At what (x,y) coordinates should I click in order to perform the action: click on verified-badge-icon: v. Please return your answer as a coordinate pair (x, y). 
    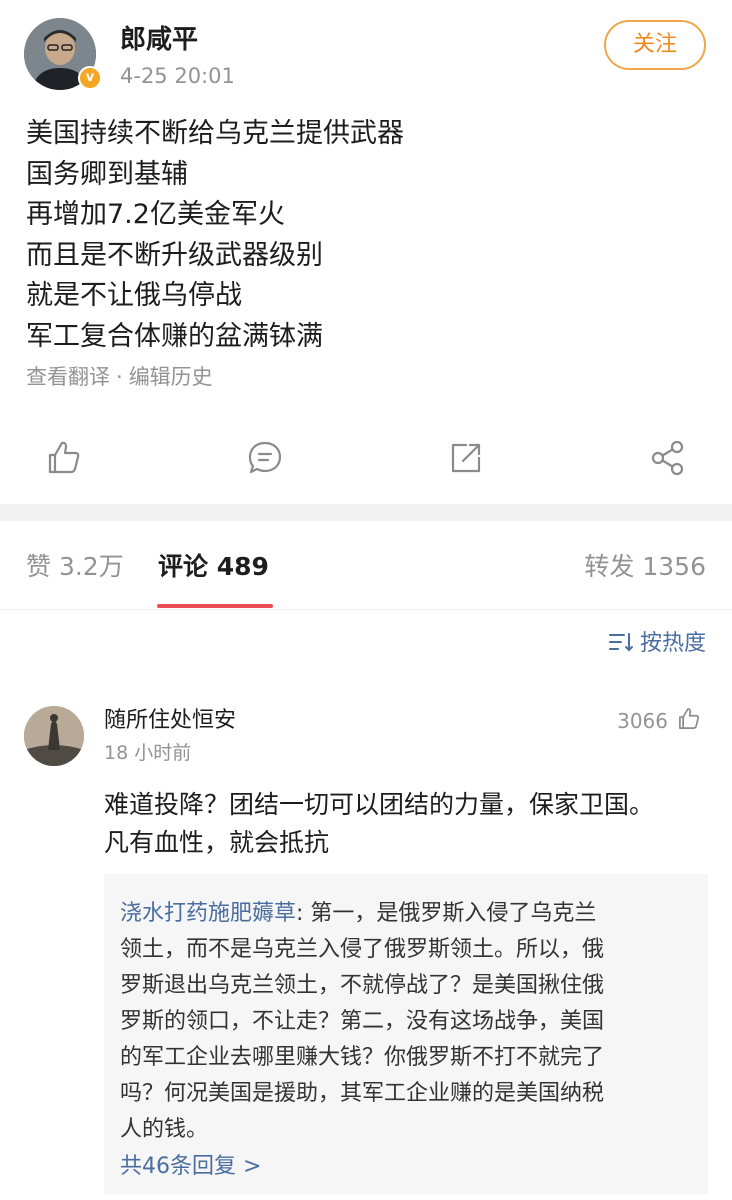
    Looking at the image, I should click on (90, 78).